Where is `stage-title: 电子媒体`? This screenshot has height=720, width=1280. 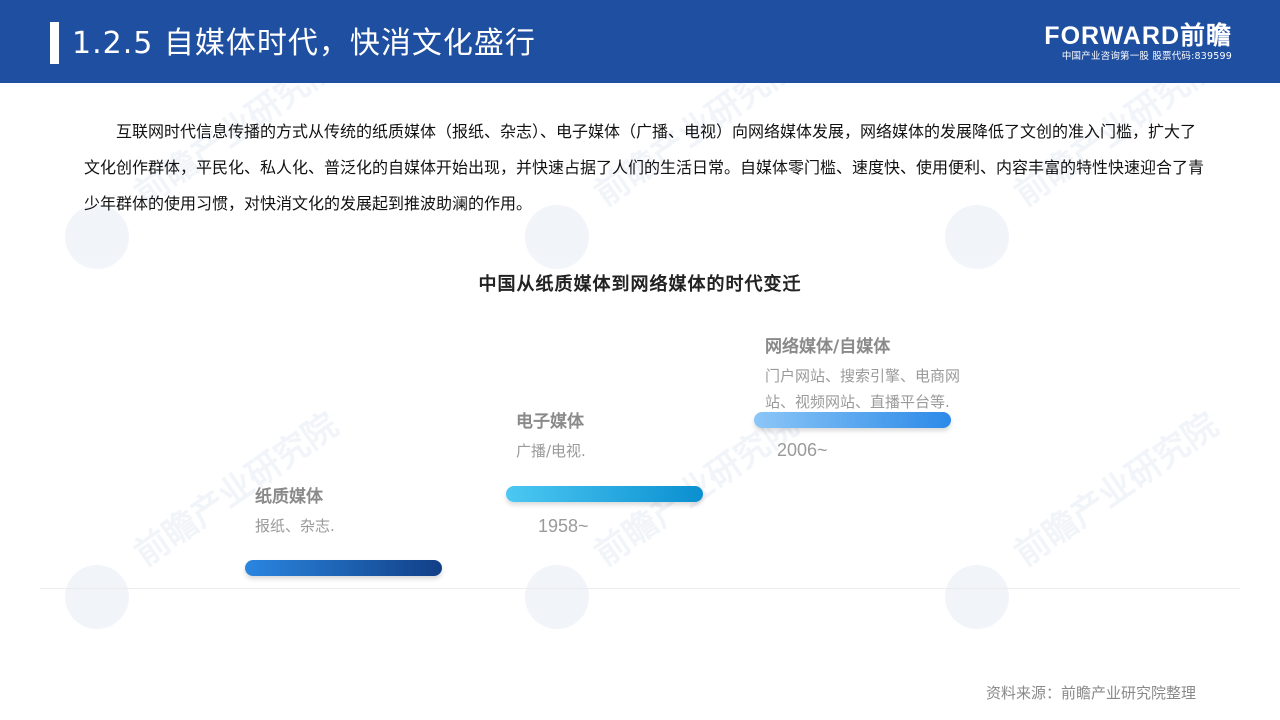
stage-title: 电子媒体 is located at coordinates (550, 422).